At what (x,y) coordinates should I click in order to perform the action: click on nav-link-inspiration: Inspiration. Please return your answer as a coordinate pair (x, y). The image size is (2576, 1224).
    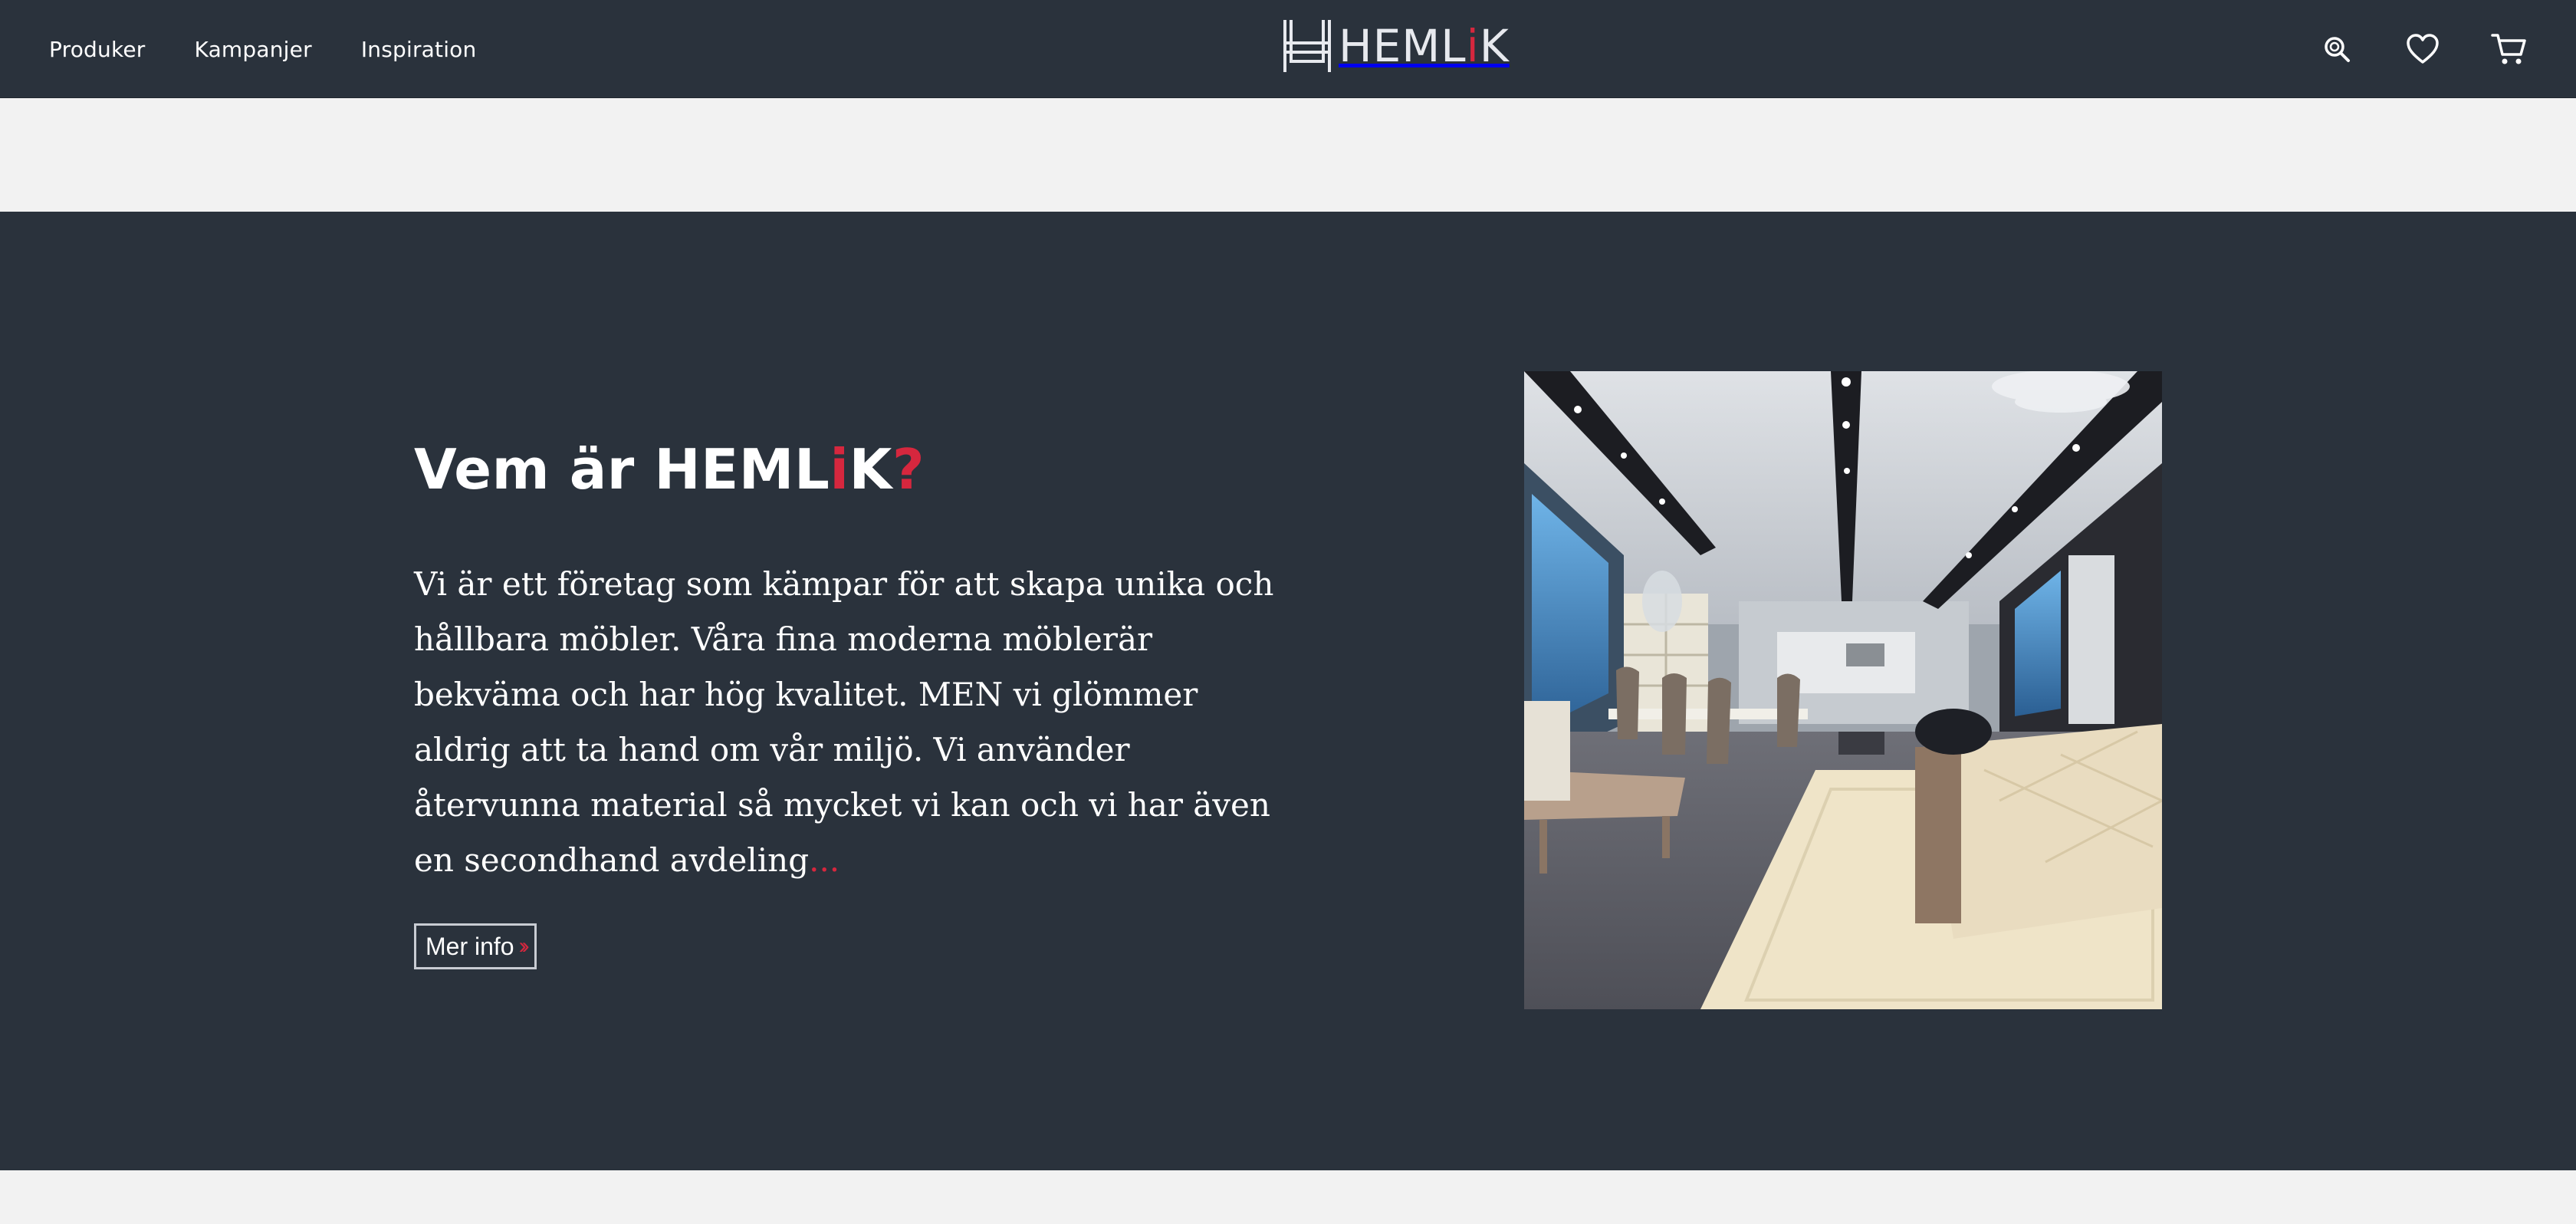
    Looking at the image, I should click on (419, 49).